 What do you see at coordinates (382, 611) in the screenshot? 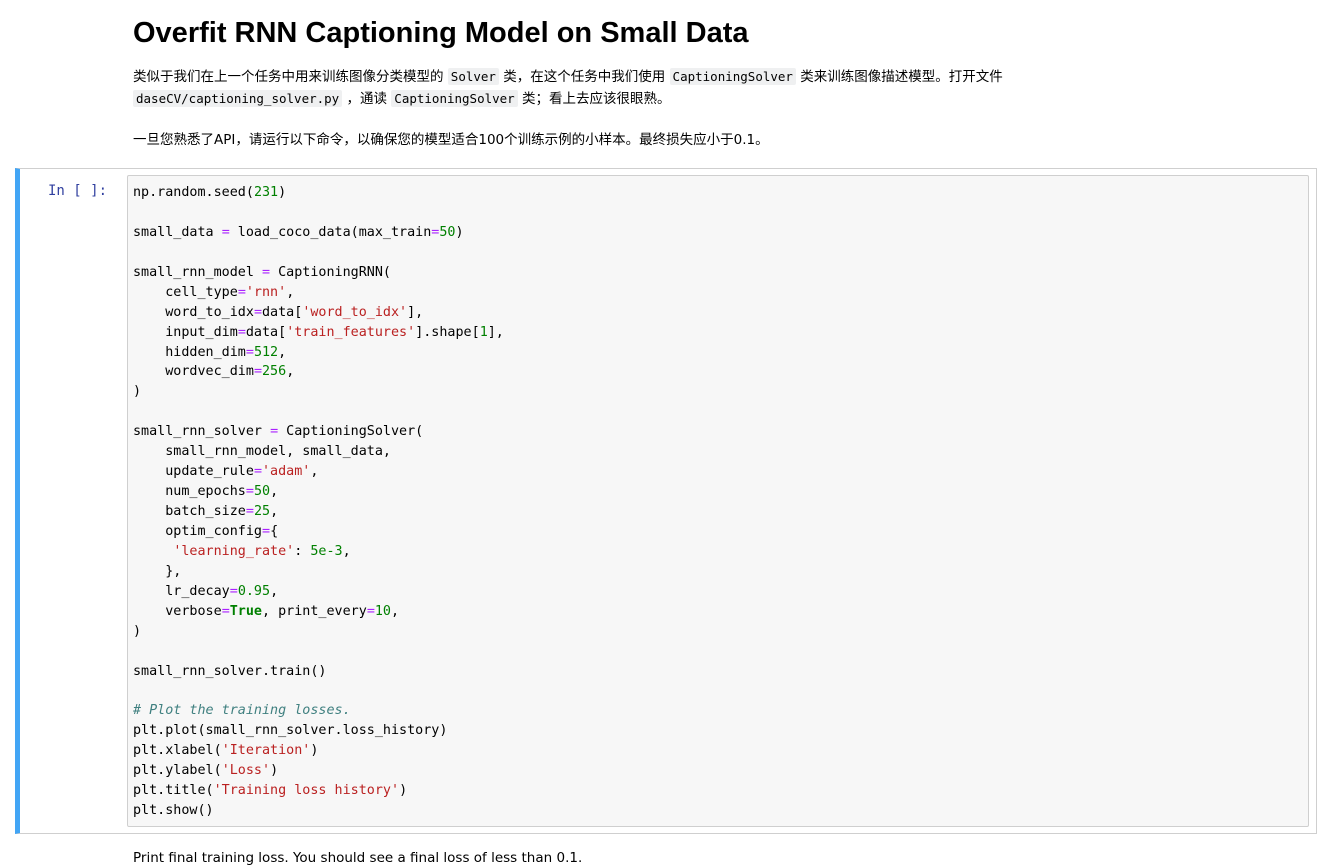
I see `code-token: 10` at bounding box center [382, 611].